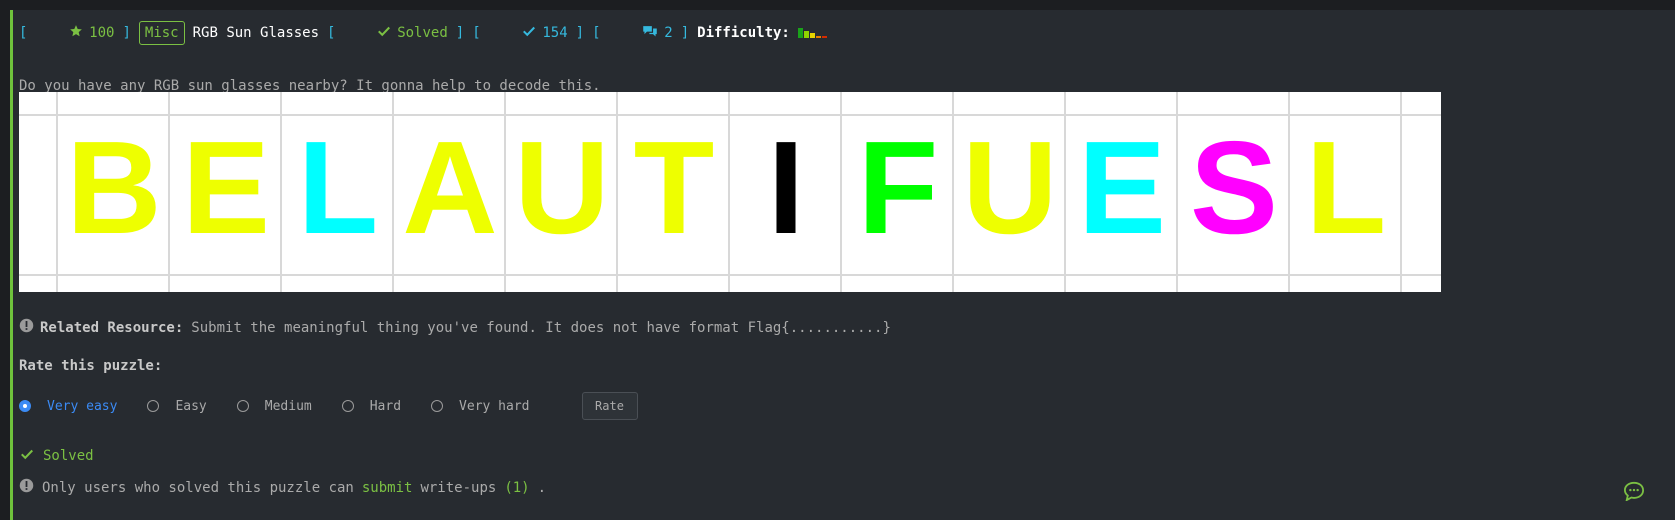 The width and height of the screenshot is (1675, 520). What do you see at coordinates (1234, 187) in the screenshot?
I see `puzzle-letter: S` at bounding box center [1234, 187].